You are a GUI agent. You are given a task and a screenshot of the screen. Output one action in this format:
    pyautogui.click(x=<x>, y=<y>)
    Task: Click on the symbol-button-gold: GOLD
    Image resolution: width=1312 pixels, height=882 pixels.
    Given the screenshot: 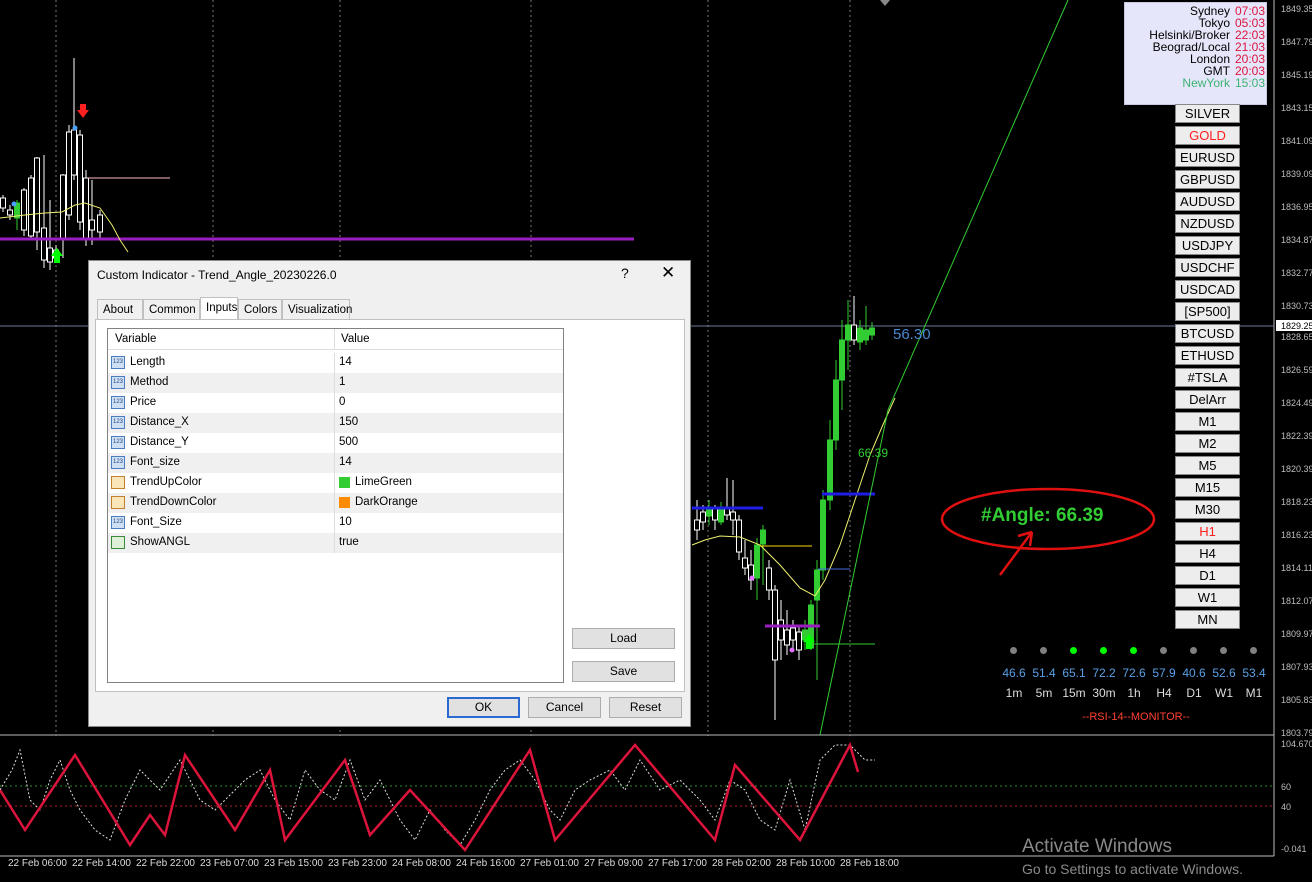 What is the action you would take?
    pyautogui.click(x=1207, y=135)
    